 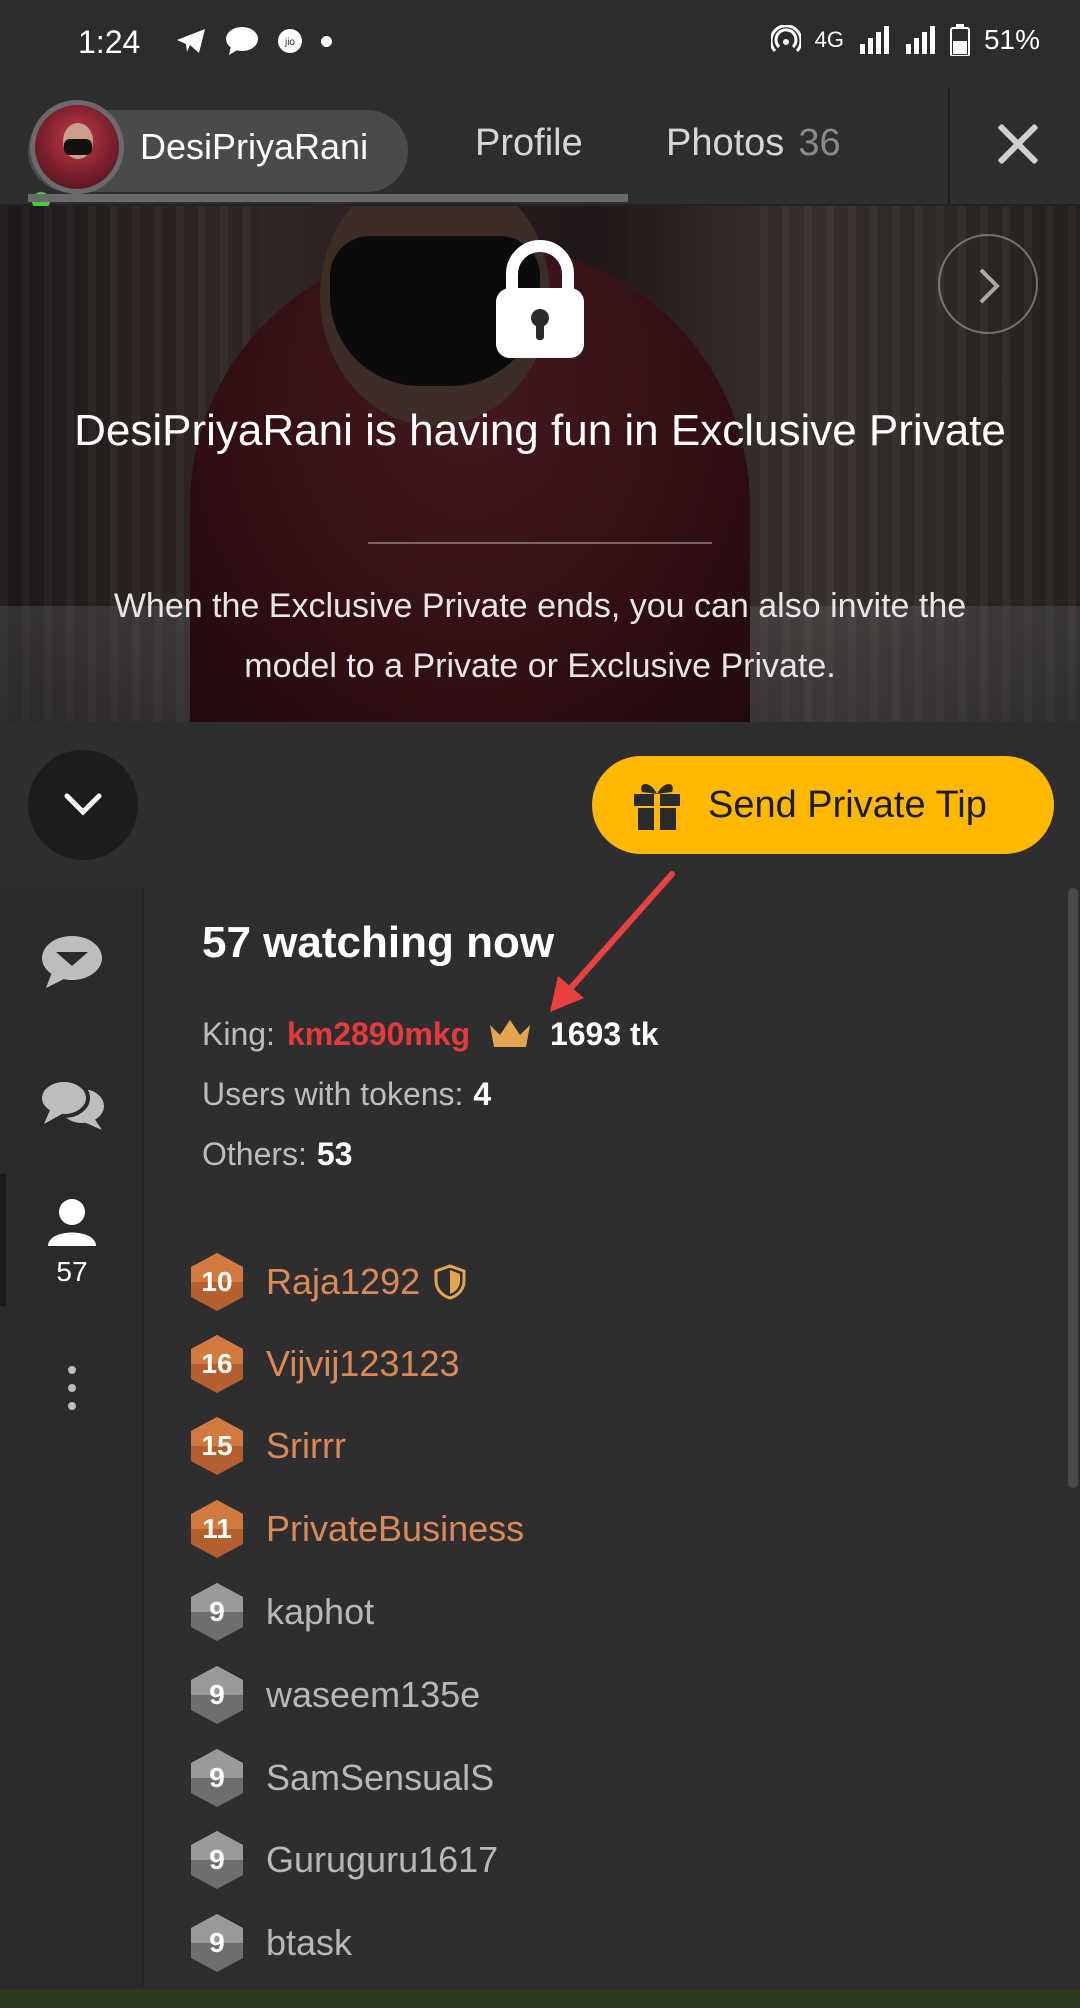 I want to click on level-badge: 15, so click(x=217, y=1446).